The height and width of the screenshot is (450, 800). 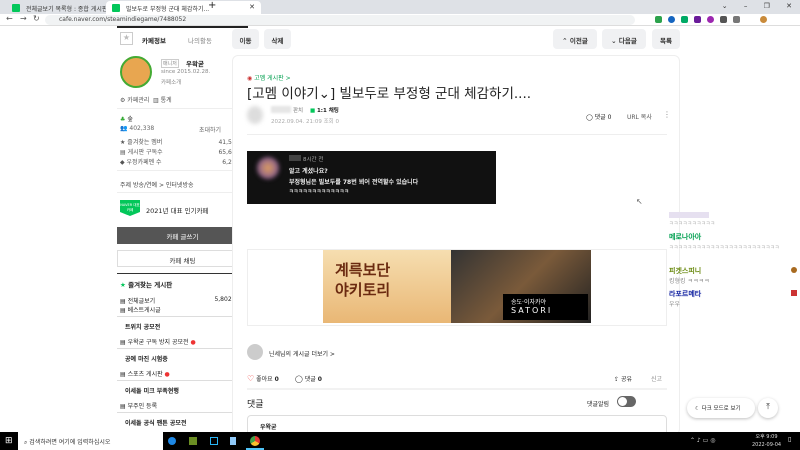 I want to click on forward-icon: →, so click(x=23, y=18).